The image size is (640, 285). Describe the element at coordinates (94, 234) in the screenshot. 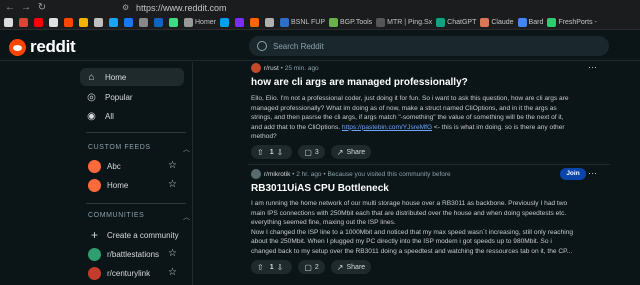

I see `plus-icon: +` at that location.